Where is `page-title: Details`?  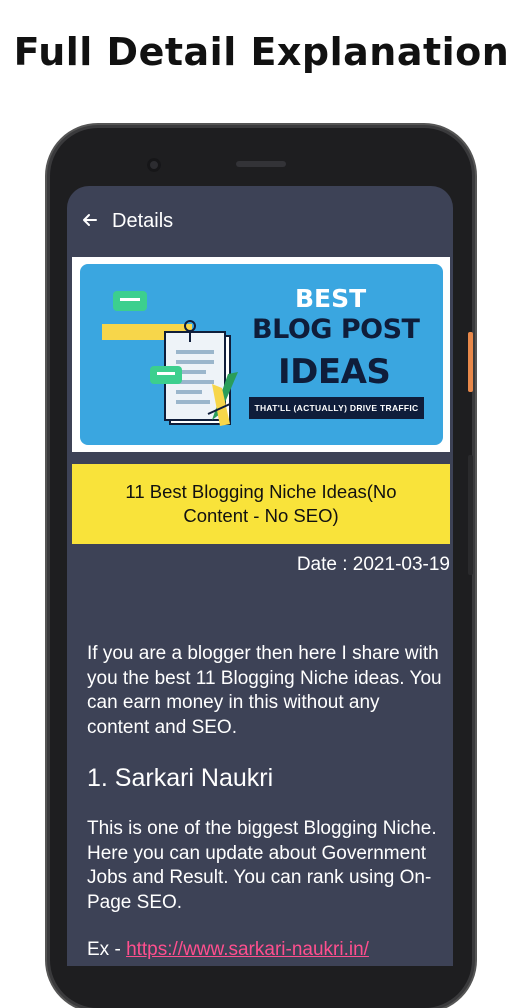
page-title: Details is located at coordinates (143, 221).